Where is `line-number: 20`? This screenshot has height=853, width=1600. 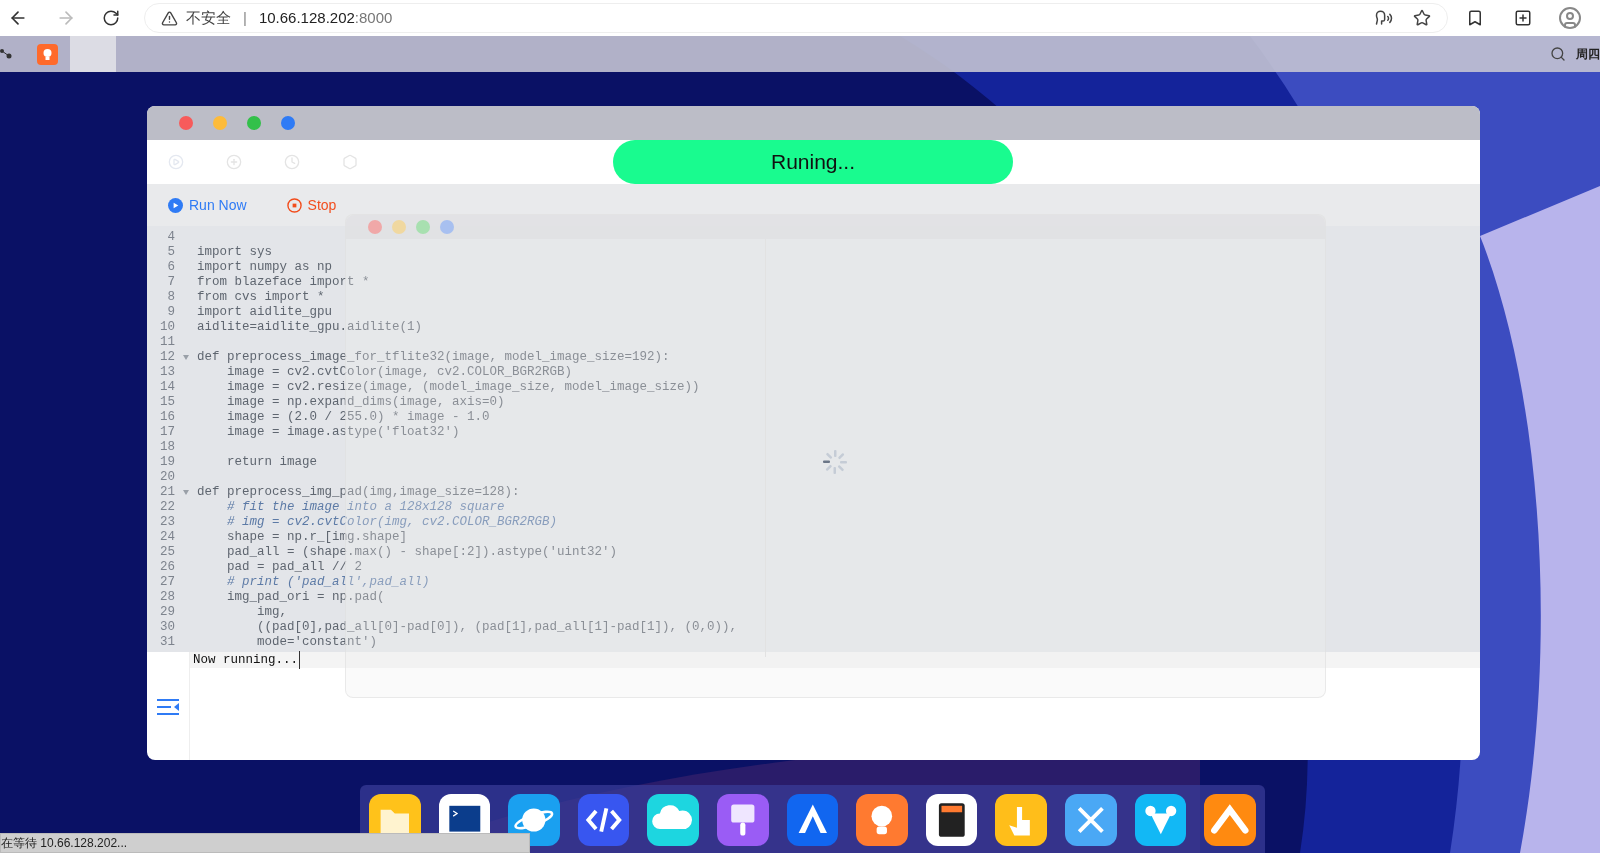 line-number: 20 is located at coordinates (167, 477).